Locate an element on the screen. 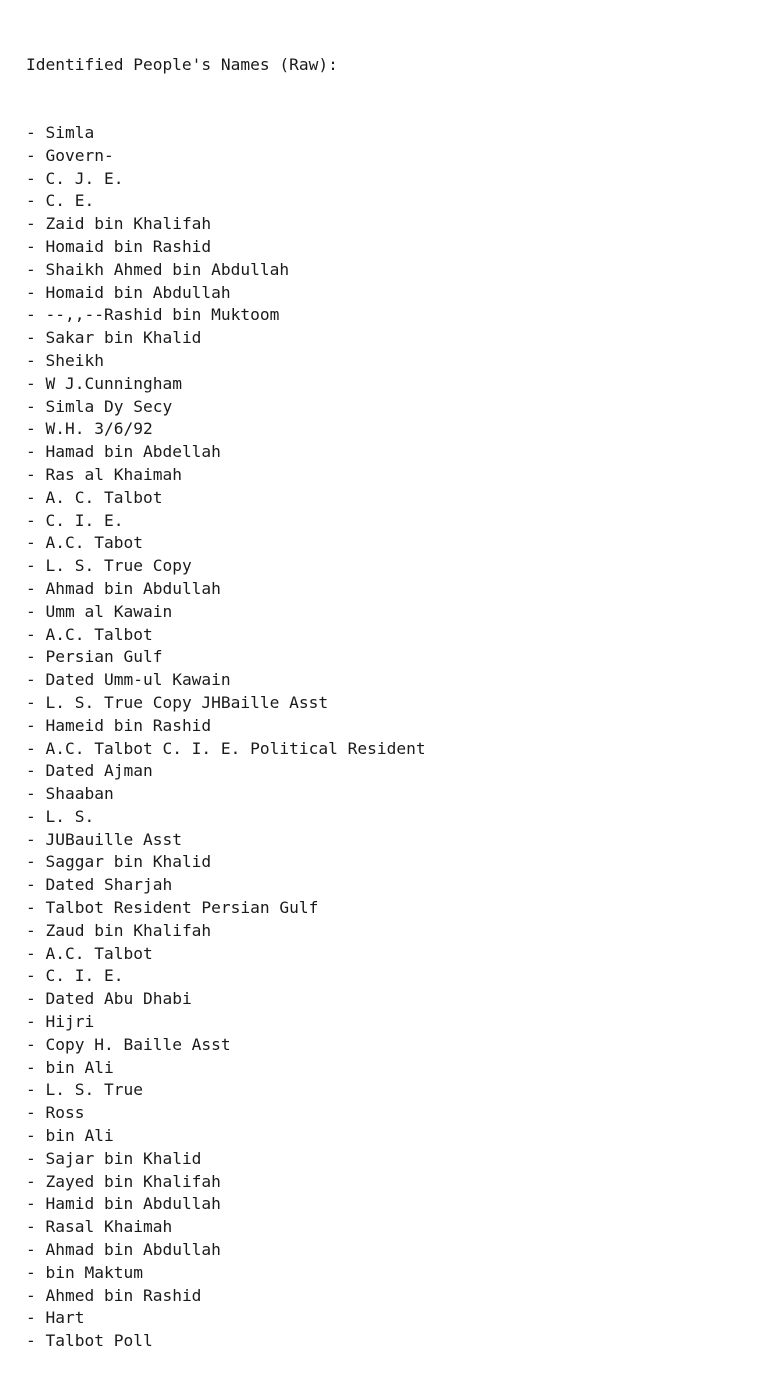 This screenshot has height=1376, width=773. list-item: - --,,--Rashid bin Muktoom is located at coordinates (226, 315).